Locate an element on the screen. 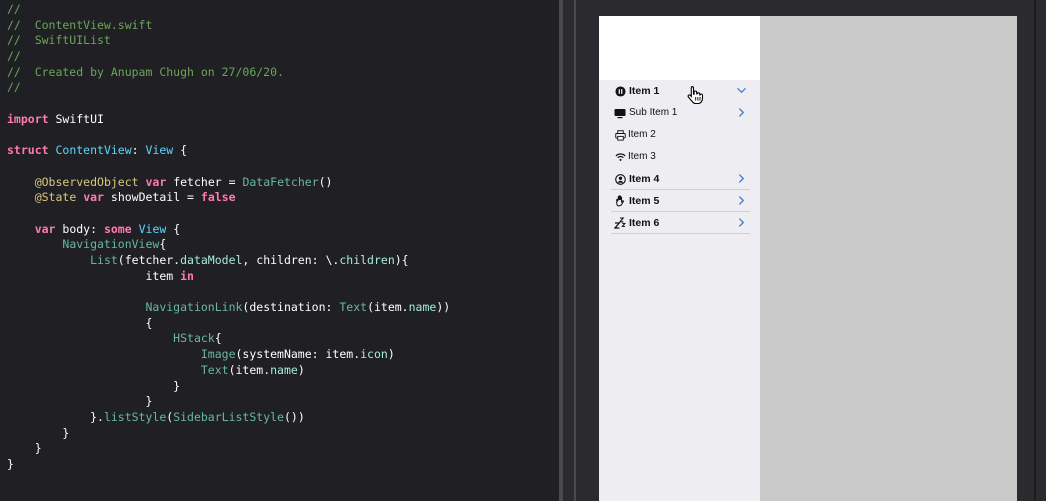 The width and height of the screenshot is (1046, 501). code-token: ()) is located at coordinates (294, 416).